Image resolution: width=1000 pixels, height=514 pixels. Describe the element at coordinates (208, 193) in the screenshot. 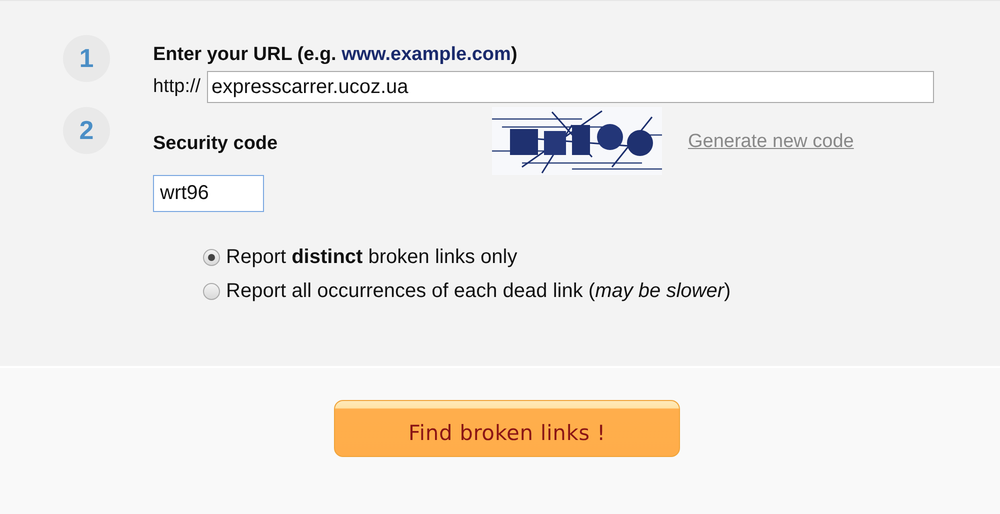

I see `security-code-field: wrt96` at that location.